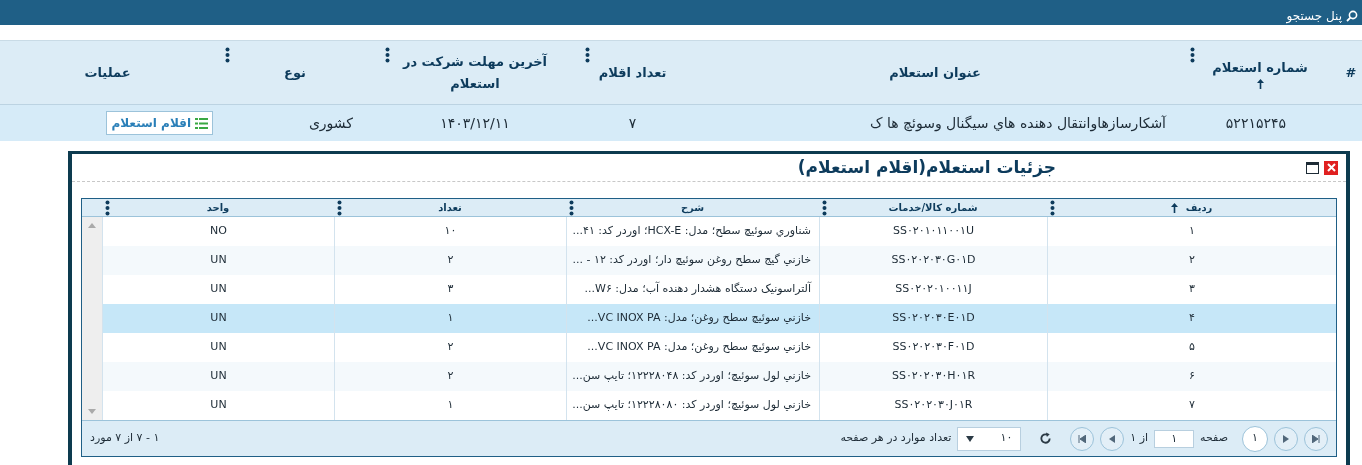  Describe the element at coordinates (1174, 438) in the screenshot. I see `page-input: ۱` at that location.